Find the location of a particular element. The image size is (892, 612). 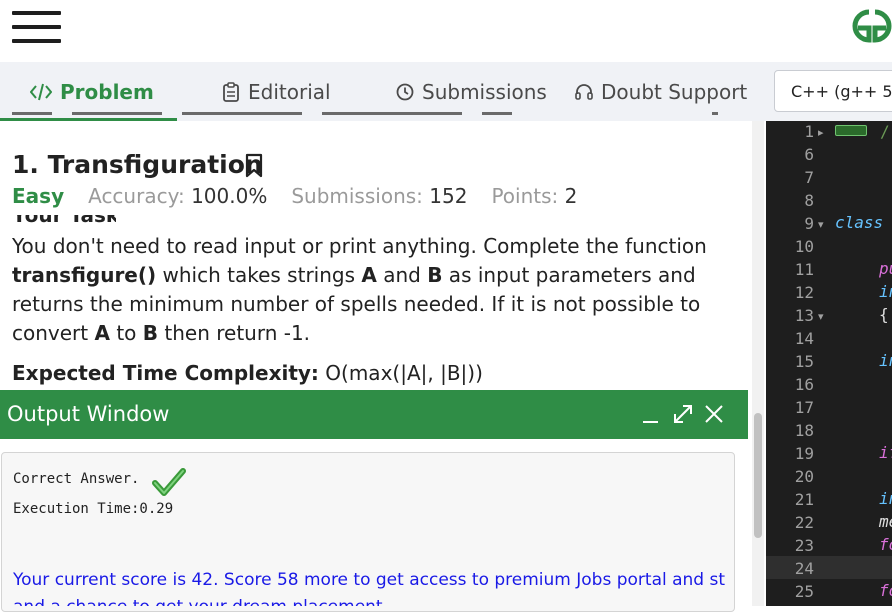

output-window-title: Output Window is located at coordinates (88, 414).